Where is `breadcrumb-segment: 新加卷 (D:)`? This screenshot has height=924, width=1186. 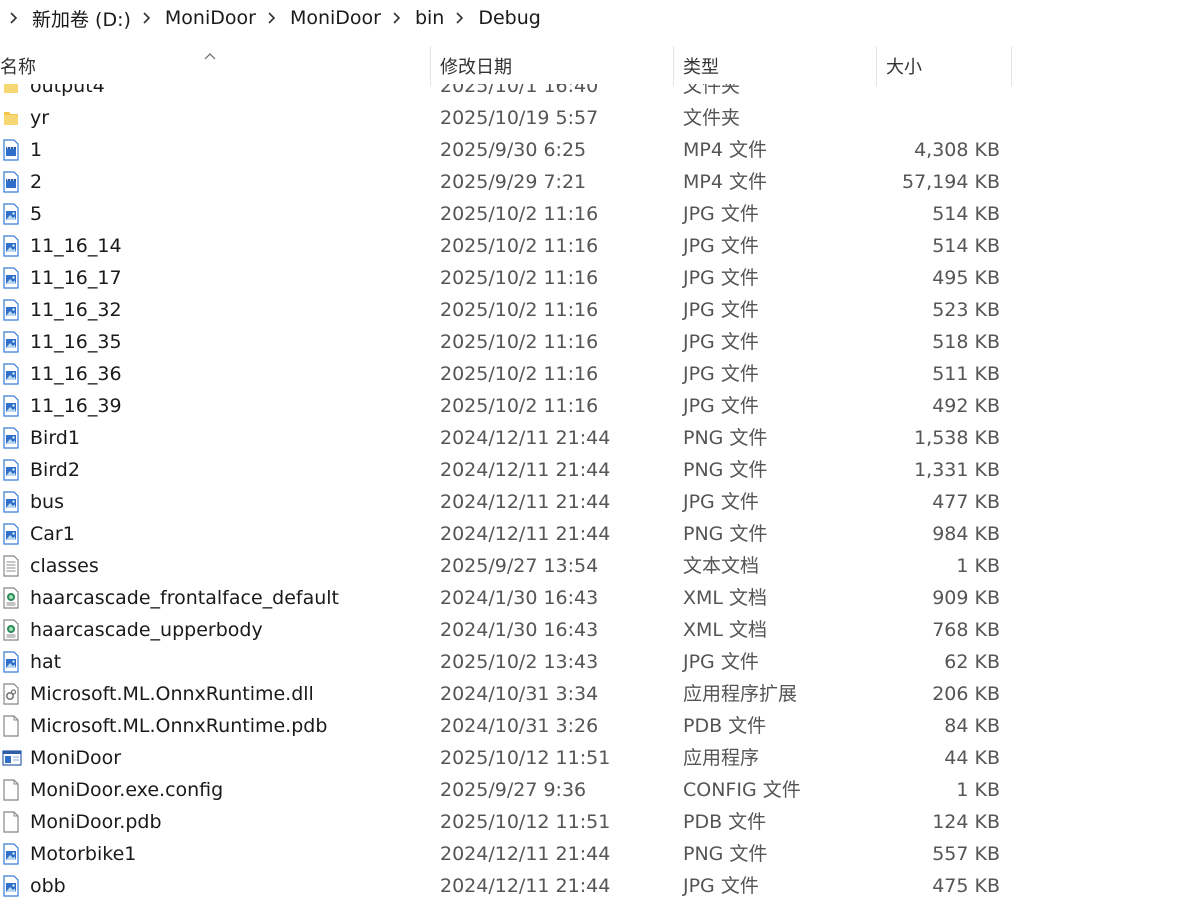
breadcrumb-segment: 新加卷 (D:) is located at coordinates (66, 18).